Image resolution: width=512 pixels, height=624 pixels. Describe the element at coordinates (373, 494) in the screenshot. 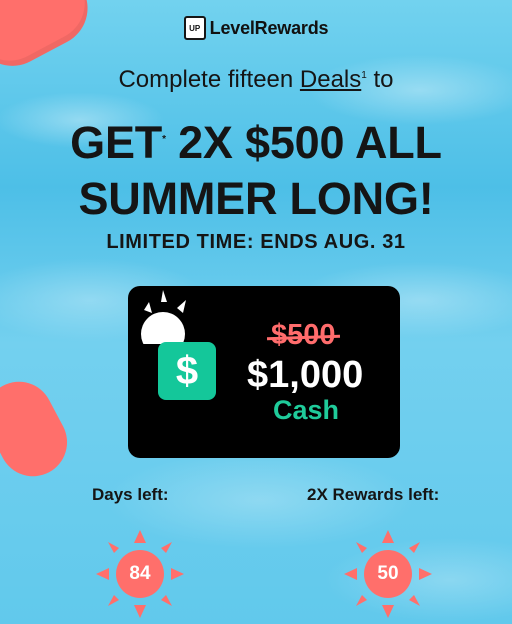

I see `rewards-left-label: 2X Rewards left:` at that location.